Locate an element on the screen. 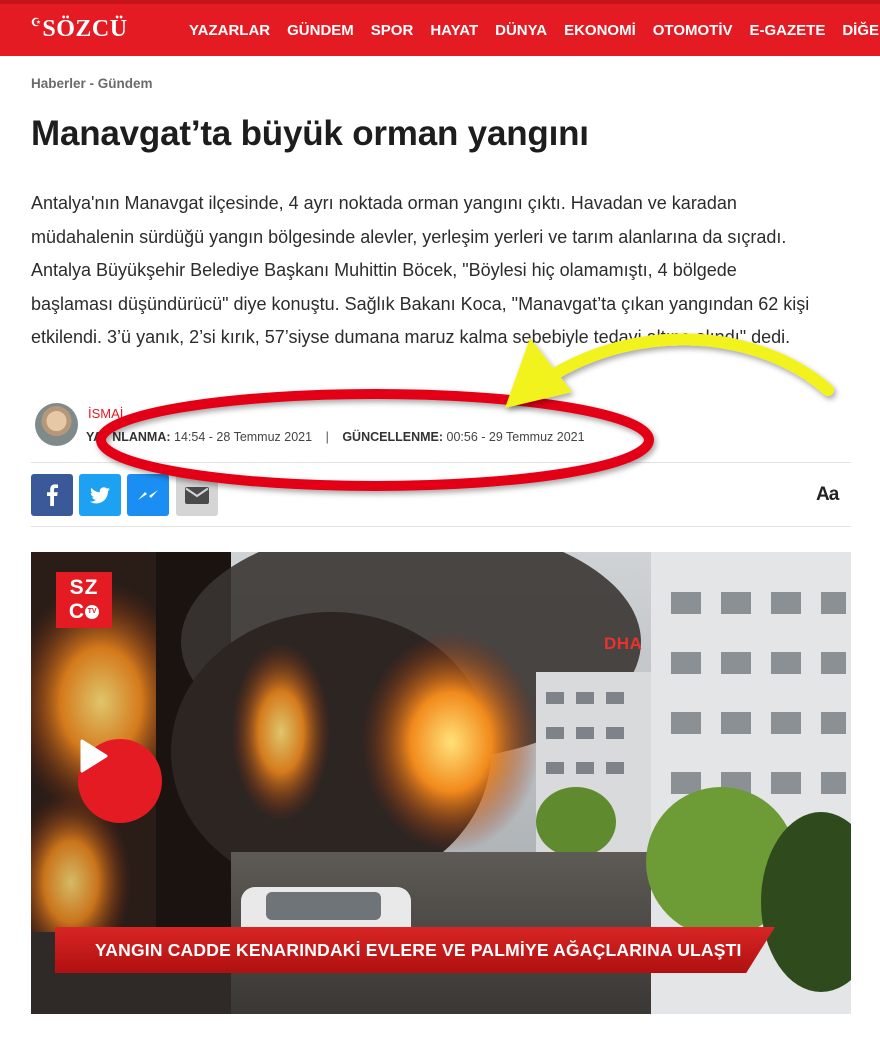 This screenshot has width=880, height=1061. nav-item-ekonomi: EKONOMİ is located at coordinates (600, 30).